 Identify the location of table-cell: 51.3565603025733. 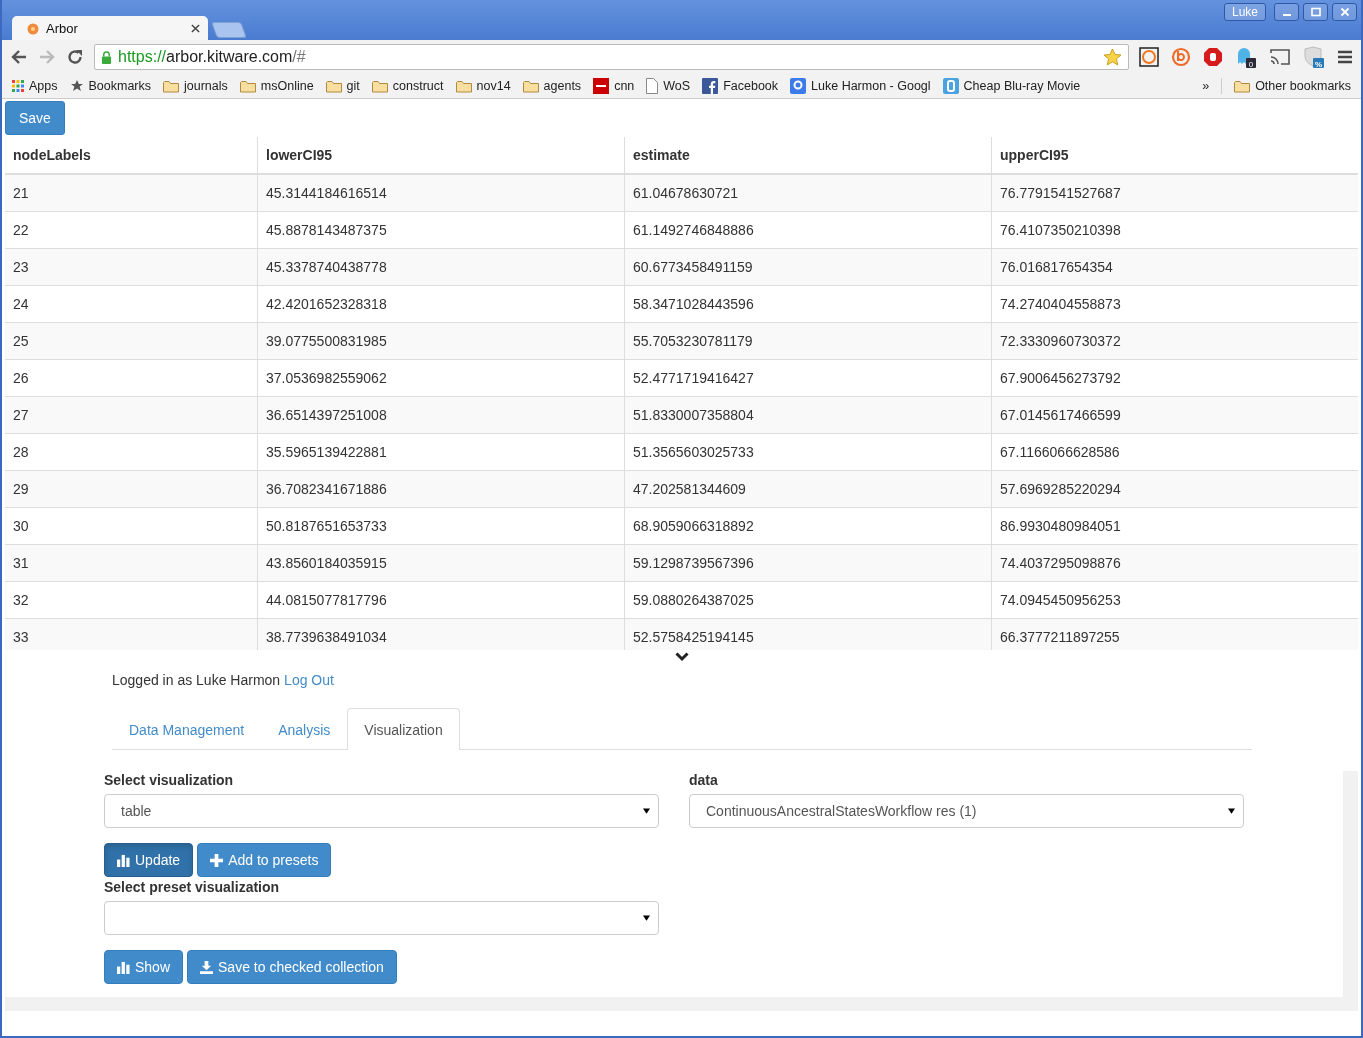
(693, 452).